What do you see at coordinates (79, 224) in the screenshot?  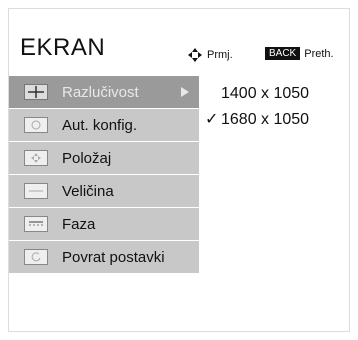 I see `menu-item-label: Faza` at bounding box center [79, 224].